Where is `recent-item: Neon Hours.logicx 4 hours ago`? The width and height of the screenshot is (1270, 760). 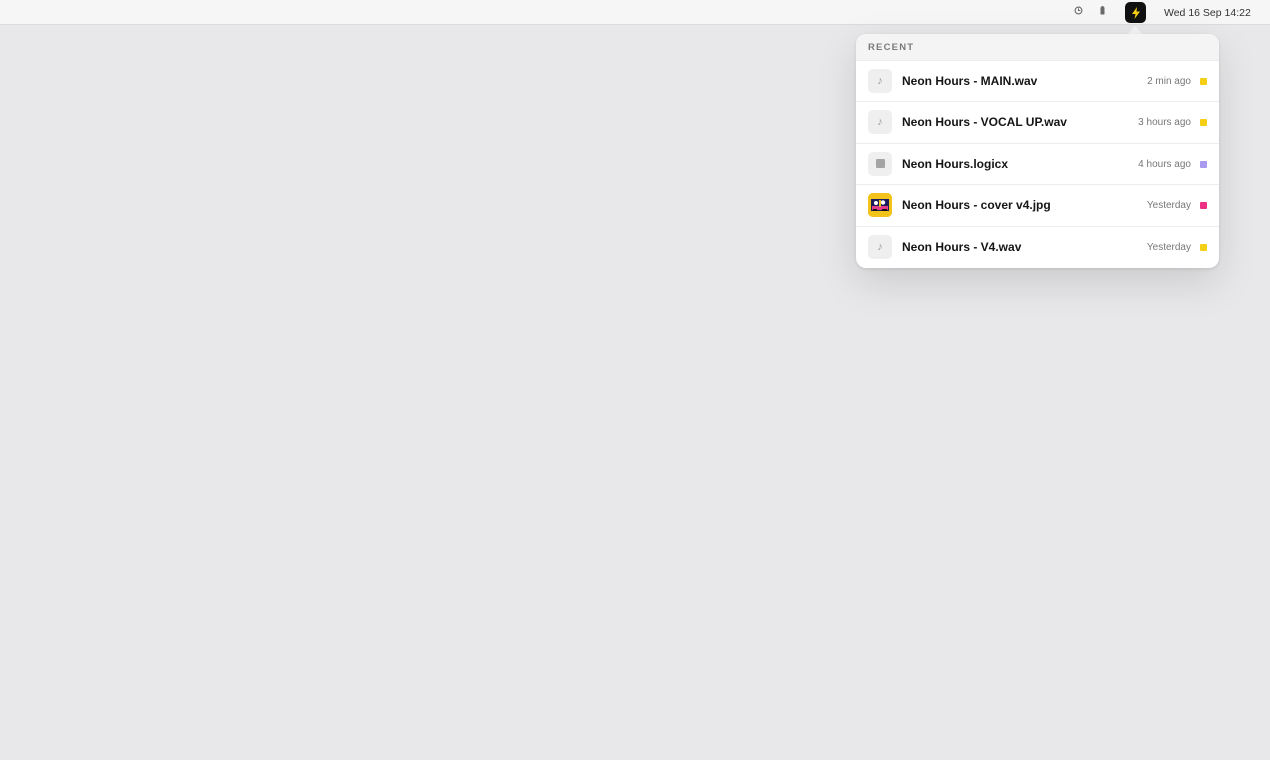 recent-item: Neon Hours.logicx 4 hours ago is located at coordinates (1037, 165).